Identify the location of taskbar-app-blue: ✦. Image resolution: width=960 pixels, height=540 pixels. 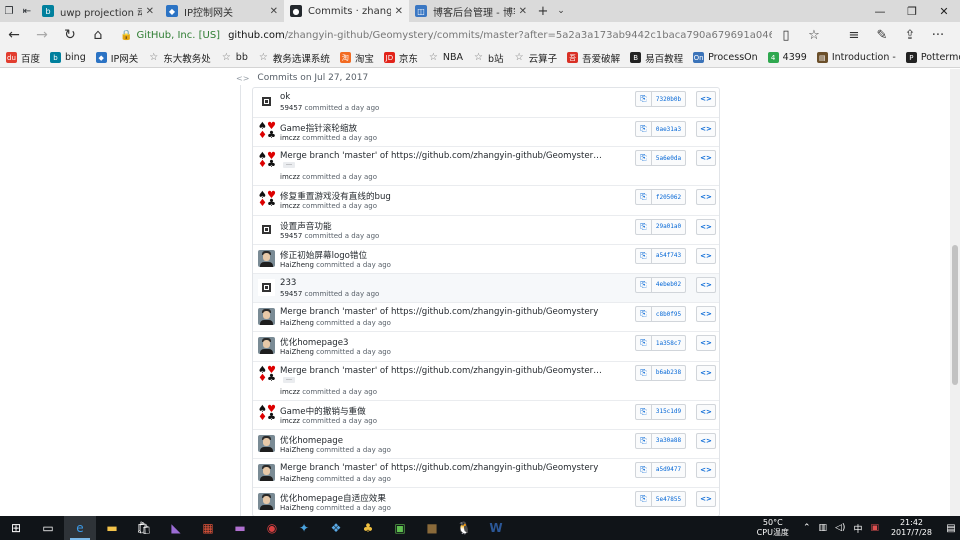
(304, 528).